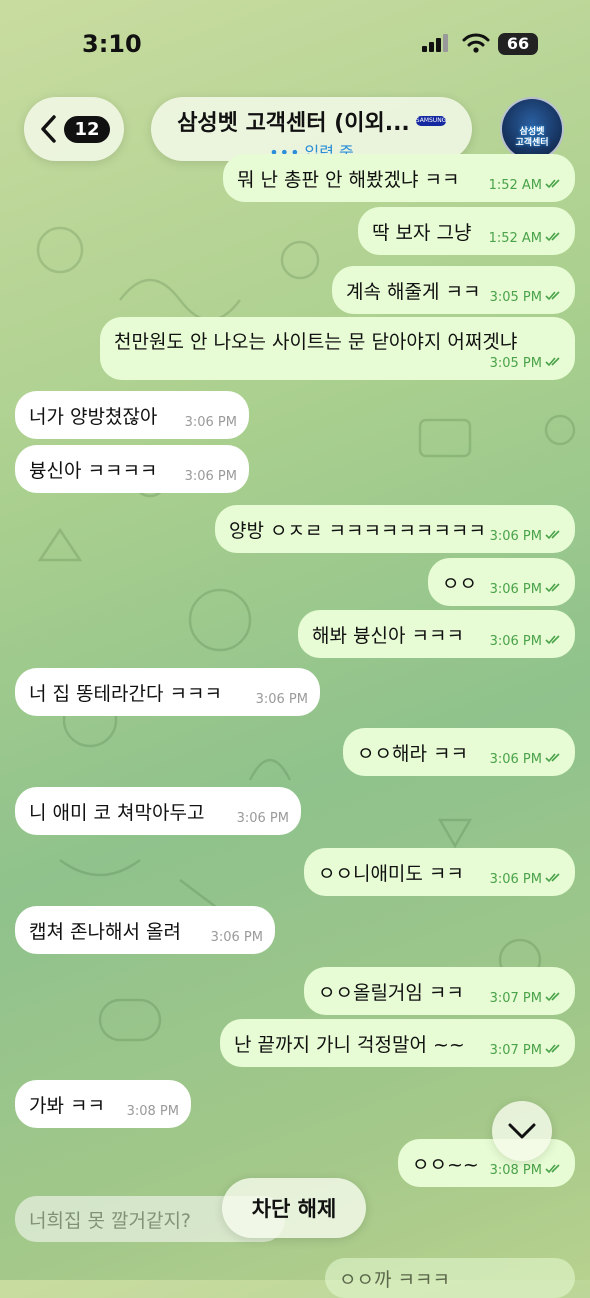  I want to click on outgoing-message: 딱 보자 그냥 1:52 AM, so click(466, 231).